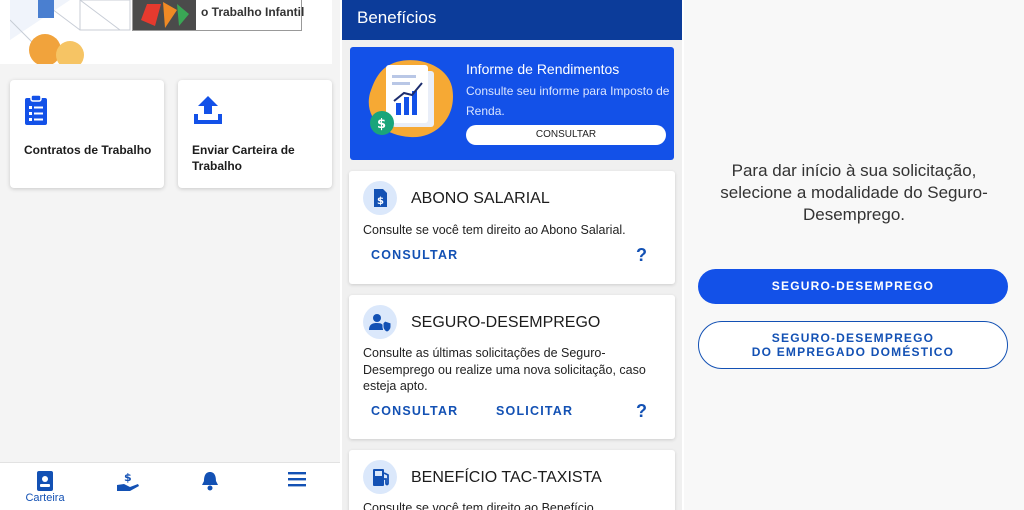 The height and width of the screenshot is (510, 1024). What do you see at coordinates (566, 135) in the screenshot?
I see `informe-consultar-button: CONSULTAR` at bounding box center [566, 135].